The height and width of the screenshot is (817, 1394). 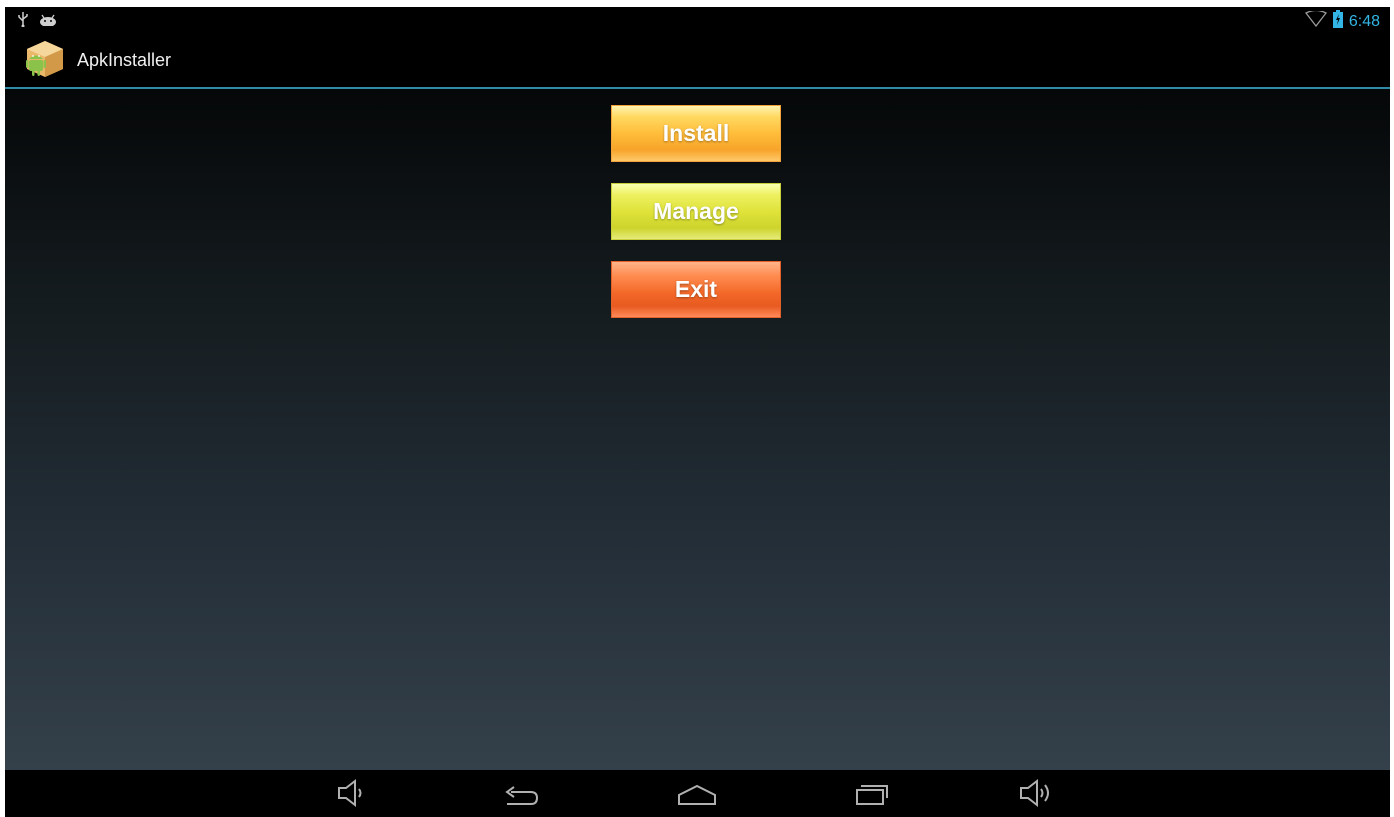 I want to click on manage-button: Manage, so click(x=696, y=211).